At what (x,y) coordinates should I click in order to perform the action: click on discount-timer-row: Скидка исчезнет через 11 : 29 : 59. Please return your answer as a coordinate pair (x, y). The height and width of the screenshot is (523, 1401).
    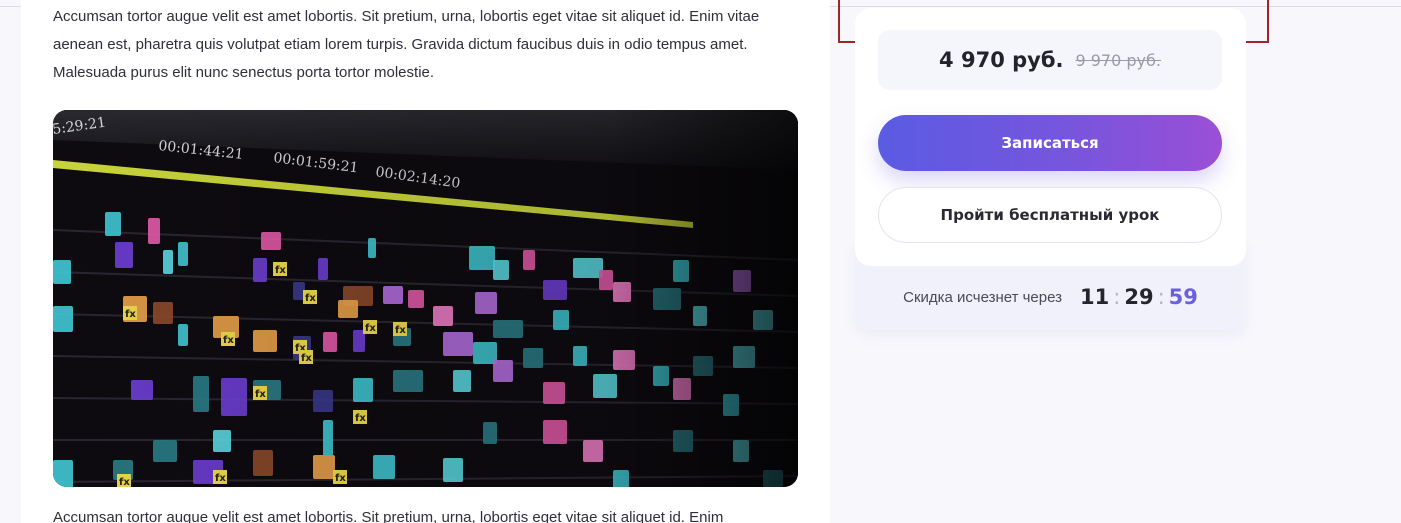
    Looking at the image, I should click on (1050, 297).